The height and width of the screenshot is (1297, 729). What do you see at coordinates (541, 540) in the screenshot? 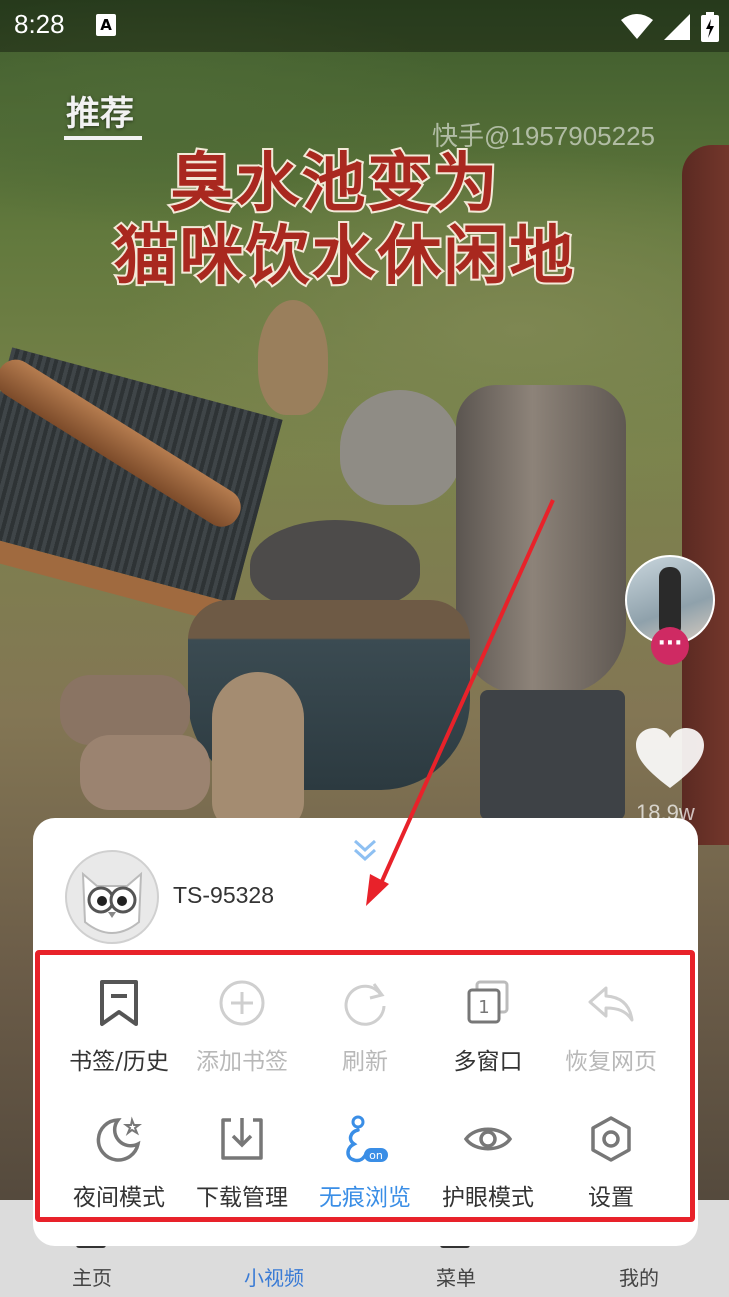
I see `water-jar` at bounding box center [541, 540].